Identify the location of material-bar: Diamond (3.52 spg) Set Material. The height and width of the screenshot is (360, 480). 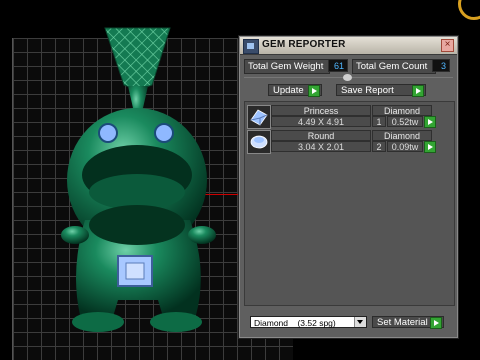
(348, 323).